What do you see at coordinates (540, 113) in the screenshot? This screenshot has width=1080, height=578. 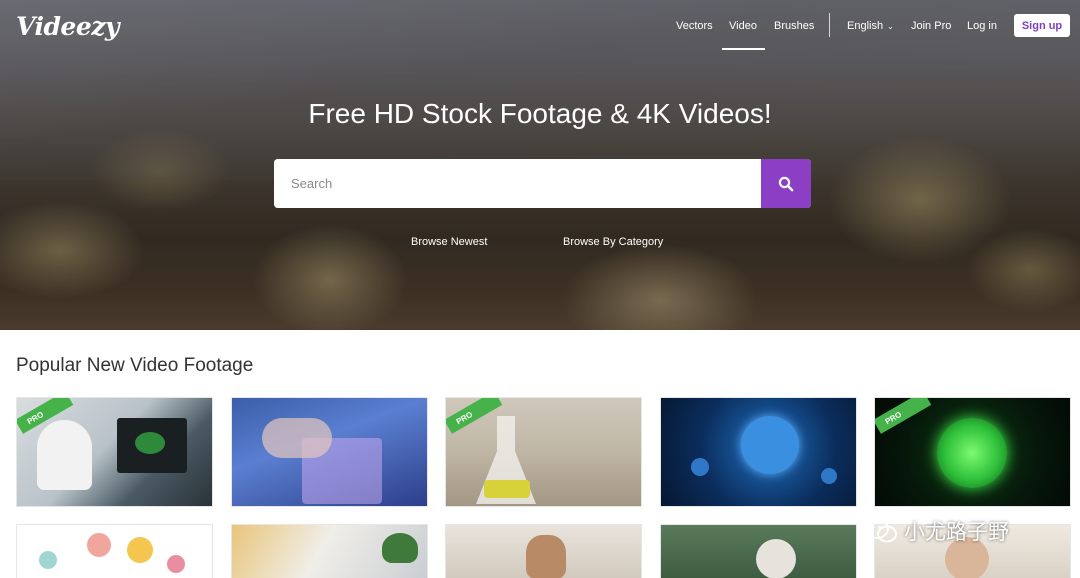 I see `hero-title: Free HD Stock Footage & 4K Videos!` at bounding box center [540, 113].